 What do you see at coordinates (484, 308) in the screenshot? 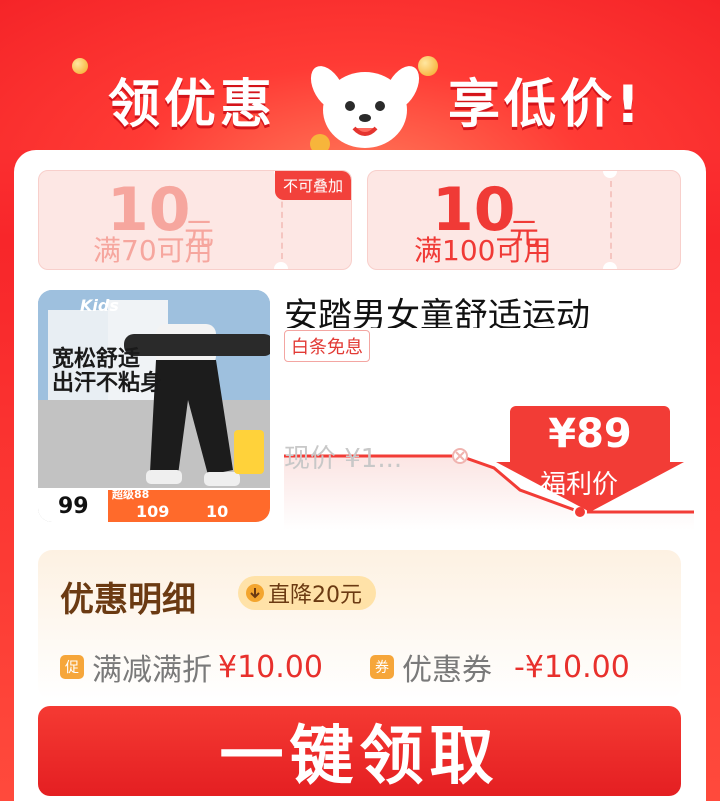
I see `product-title: 安踏男女童舒适运动` at bounding box center [484, 308].